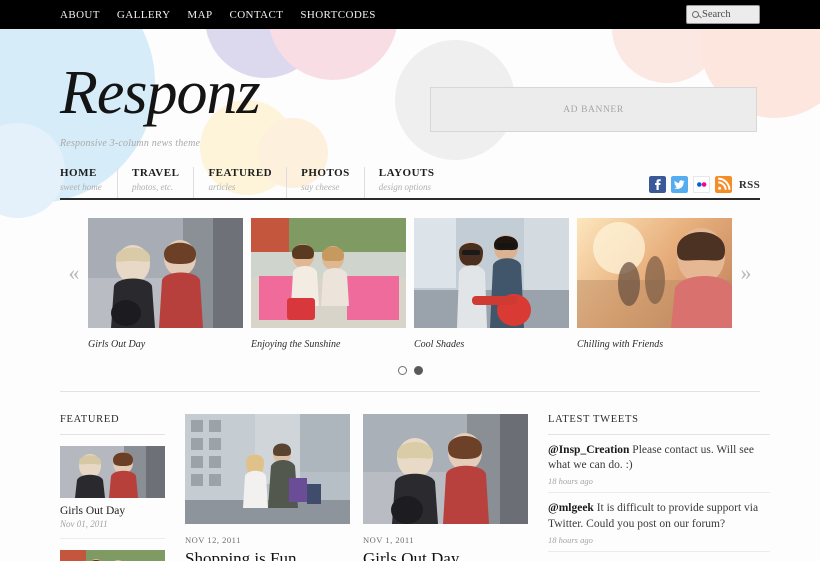 This screenshot has width=820, height=561. What do you see at coordinates (130, 143) in the screenshot?
I see `site-tagline: Responsive 3-column news theme` at bounding box center [130, 143].